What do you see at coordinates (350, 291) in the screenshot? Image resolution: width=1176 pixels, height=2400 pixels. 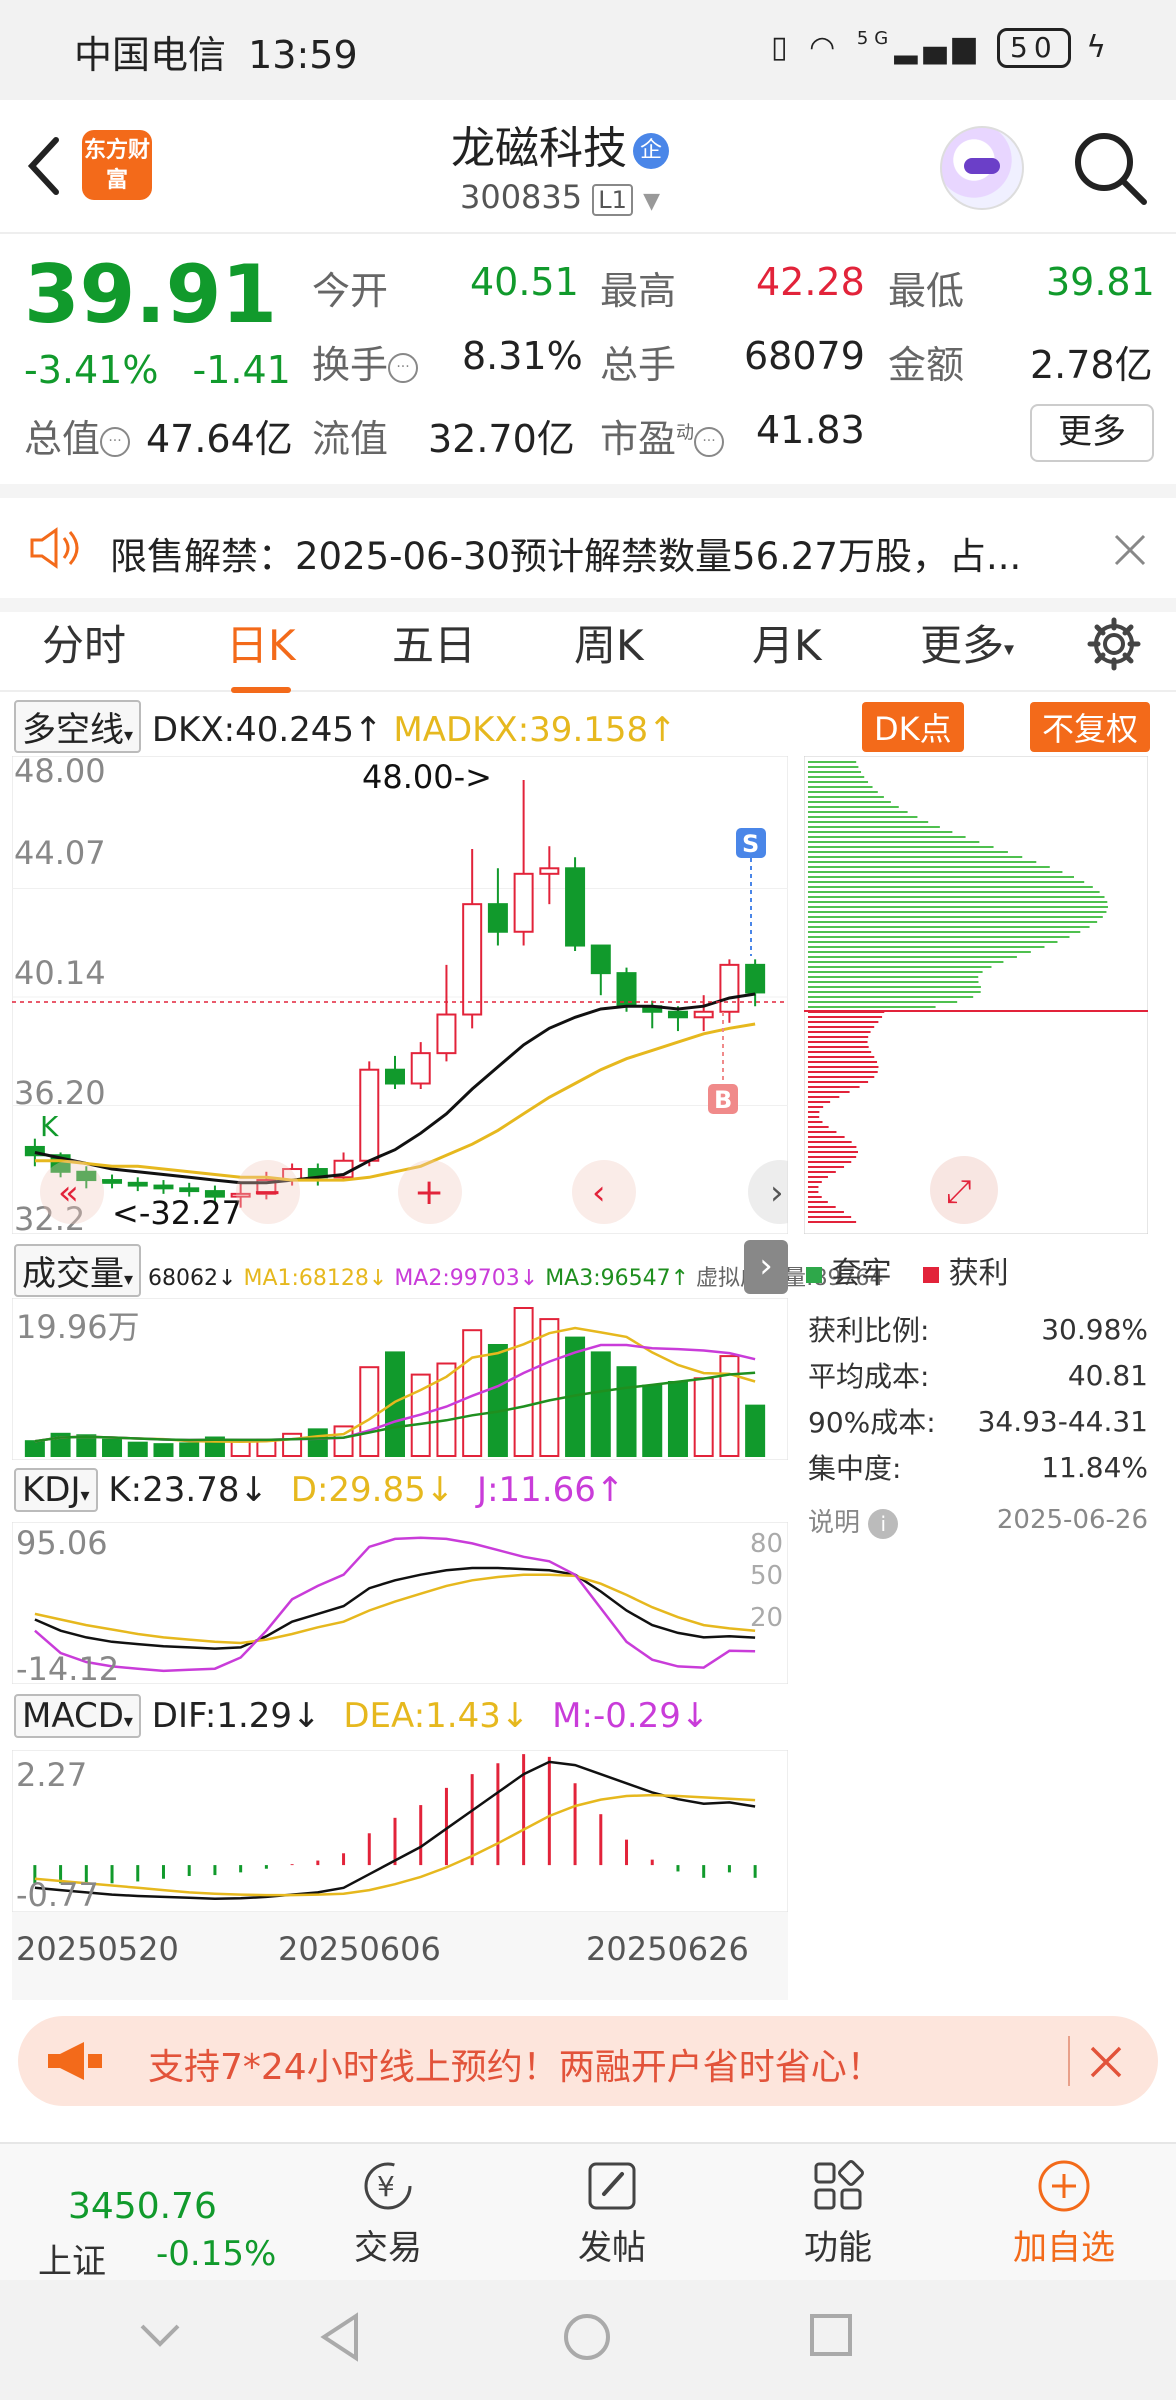 I see `open-label: 今开` at bounding box center [350, 291].